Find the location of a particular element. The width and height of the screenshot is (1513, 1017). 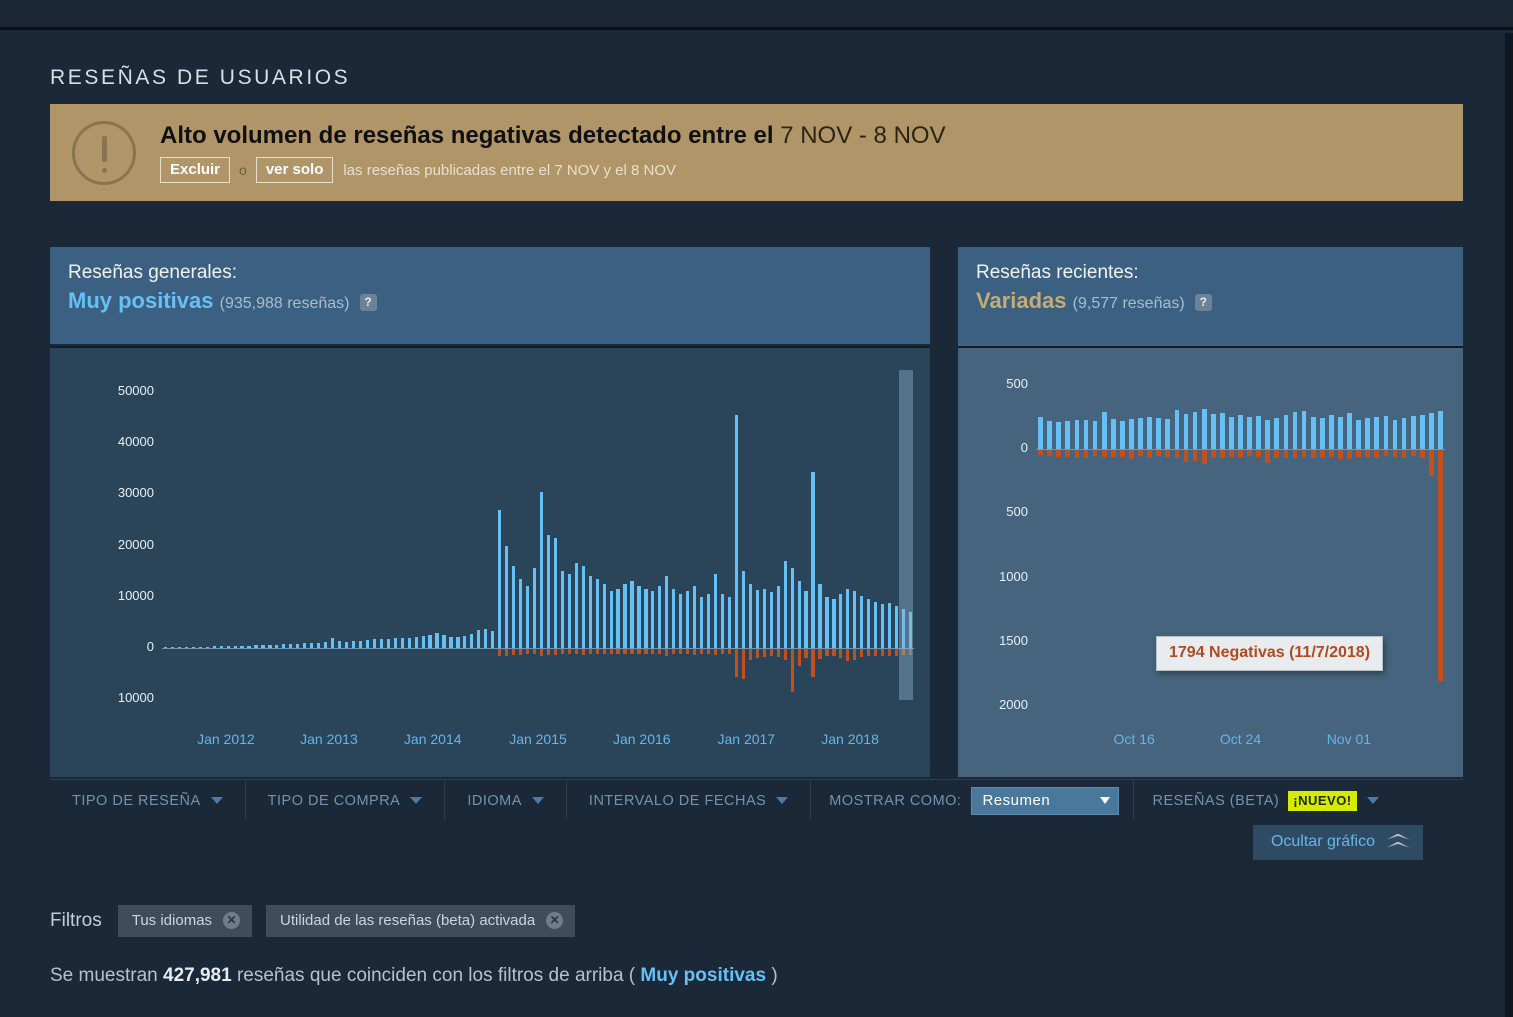

summary-suffix: ) is located at coordinates (772, 975).